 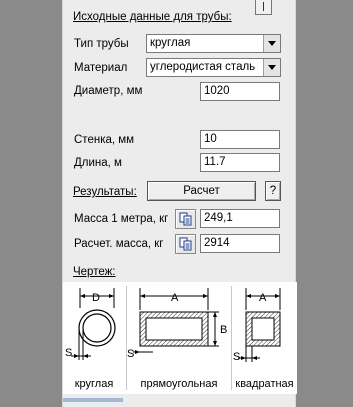 I want to click on help-button: ?, so click(x=273, y=191).